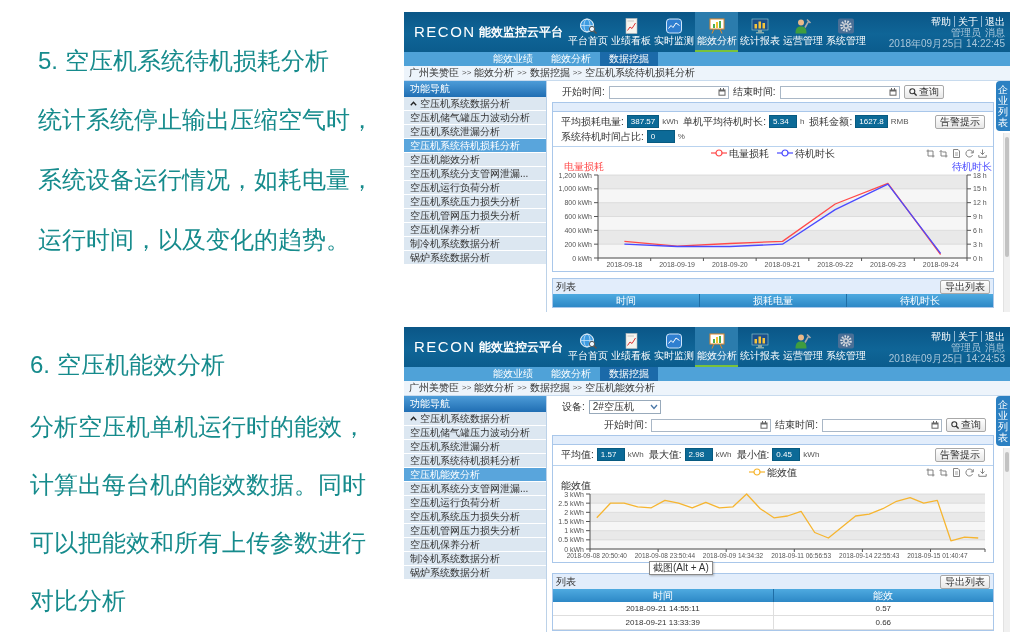 The height and width of the screenshot is (639, 1017). I want to click on legend-item: 待机时长, so click(806, 153).